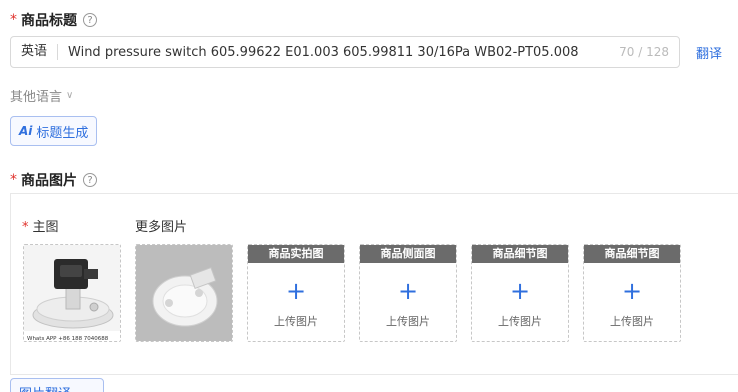  What do you see at coordinates (161, 227) in the screenshot?
I see `more-images-label: 更多图片` at bounding box center [161, 227].